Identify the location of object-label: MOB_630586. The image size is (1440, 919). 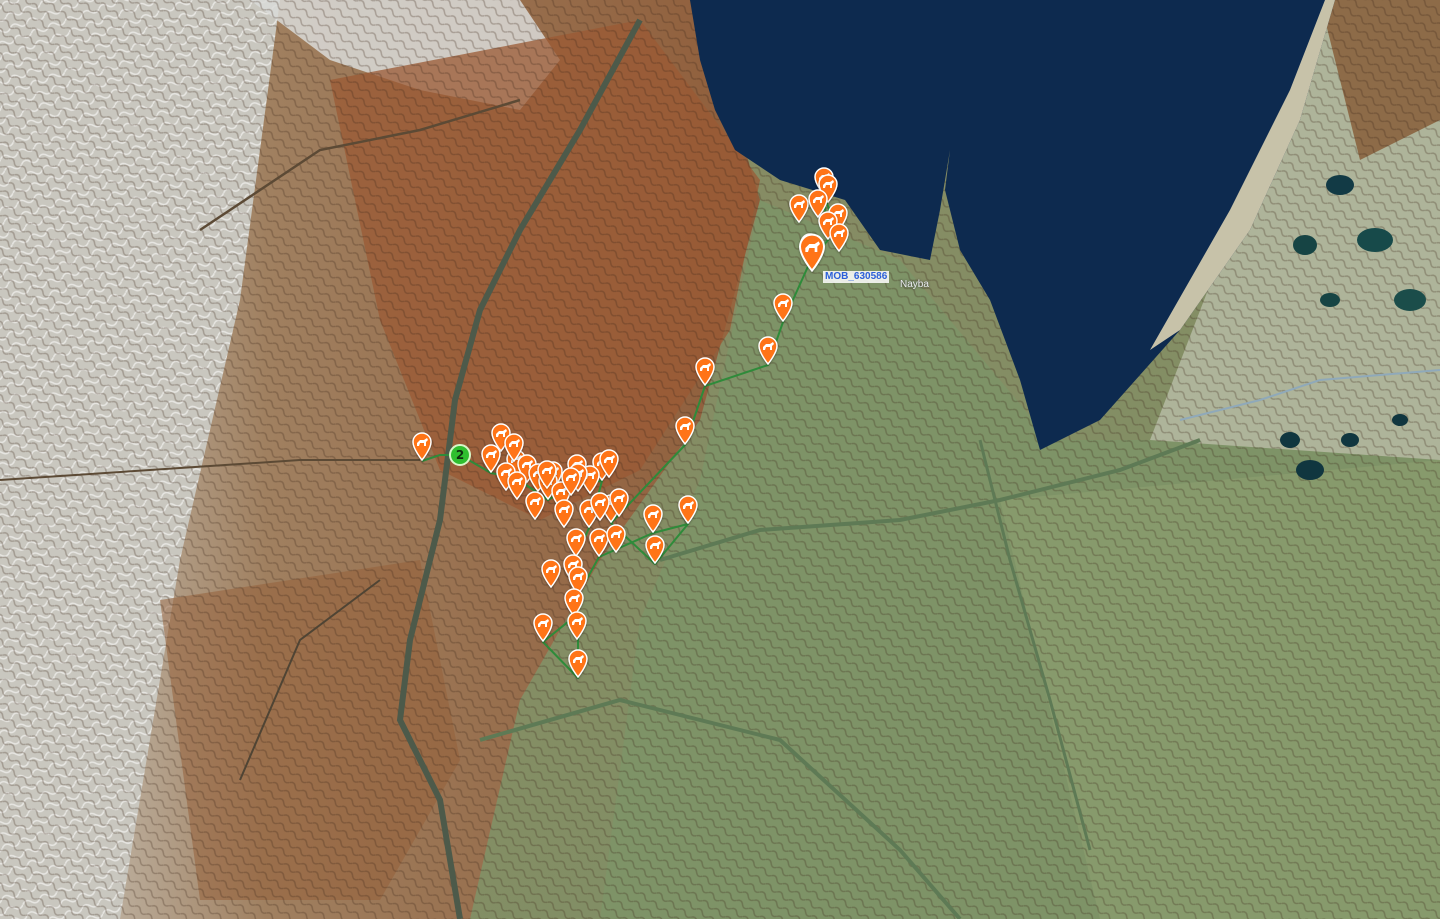
(856, 277).